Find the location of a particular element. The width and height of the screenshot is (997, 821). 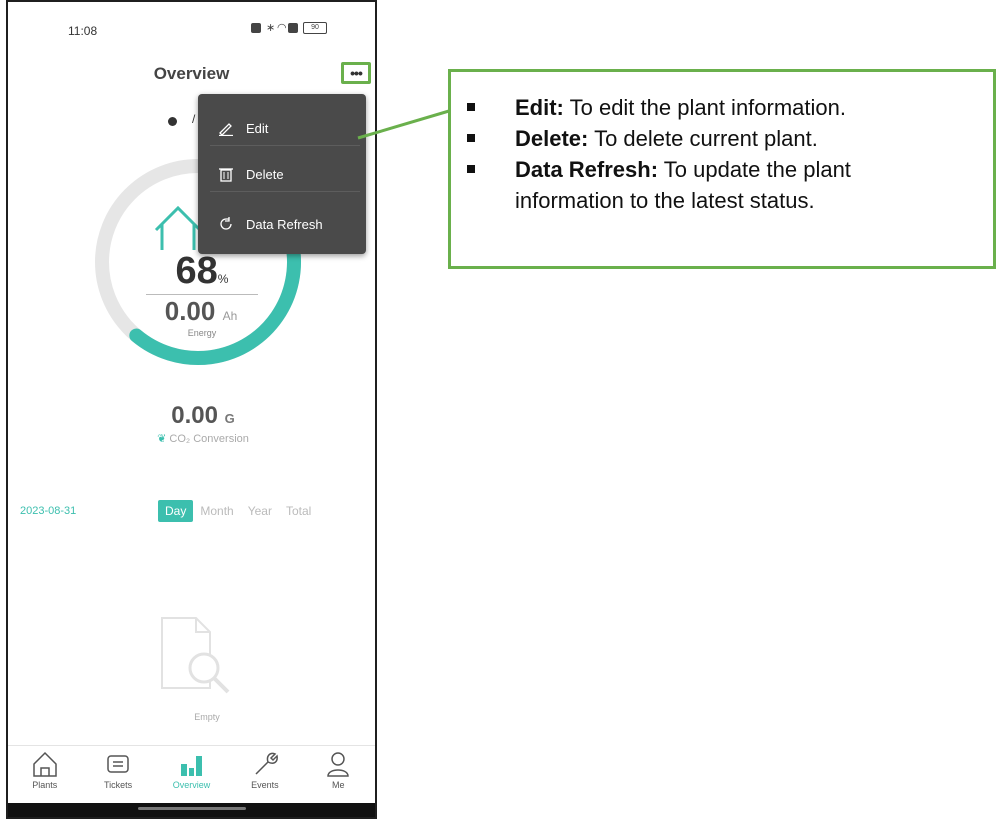

callout-term: Delete: is located at coordinates (552, 138).